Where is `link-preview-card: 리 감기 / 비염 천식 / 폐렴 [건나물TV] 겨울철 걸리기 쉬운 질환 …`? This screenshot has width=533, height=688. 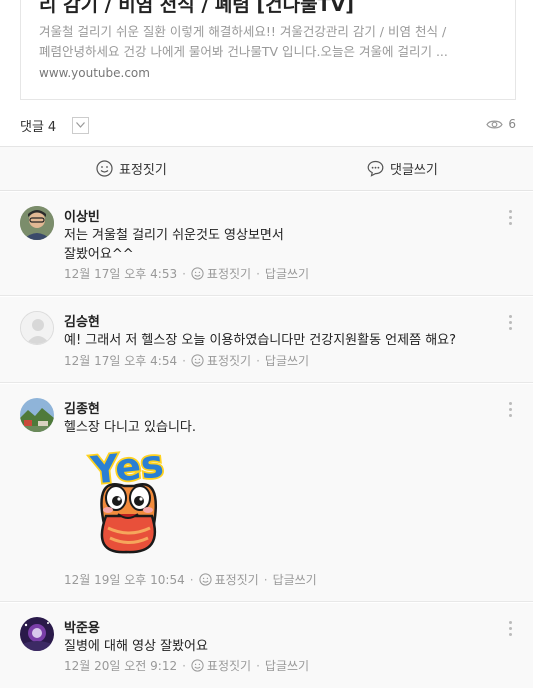
link-preview-card: 리 감기 / 비염 천식 / 폐렴 [건나물TV] 겨울철 걸리기 쉬운 질환 … is located at coordinates (268, 50).